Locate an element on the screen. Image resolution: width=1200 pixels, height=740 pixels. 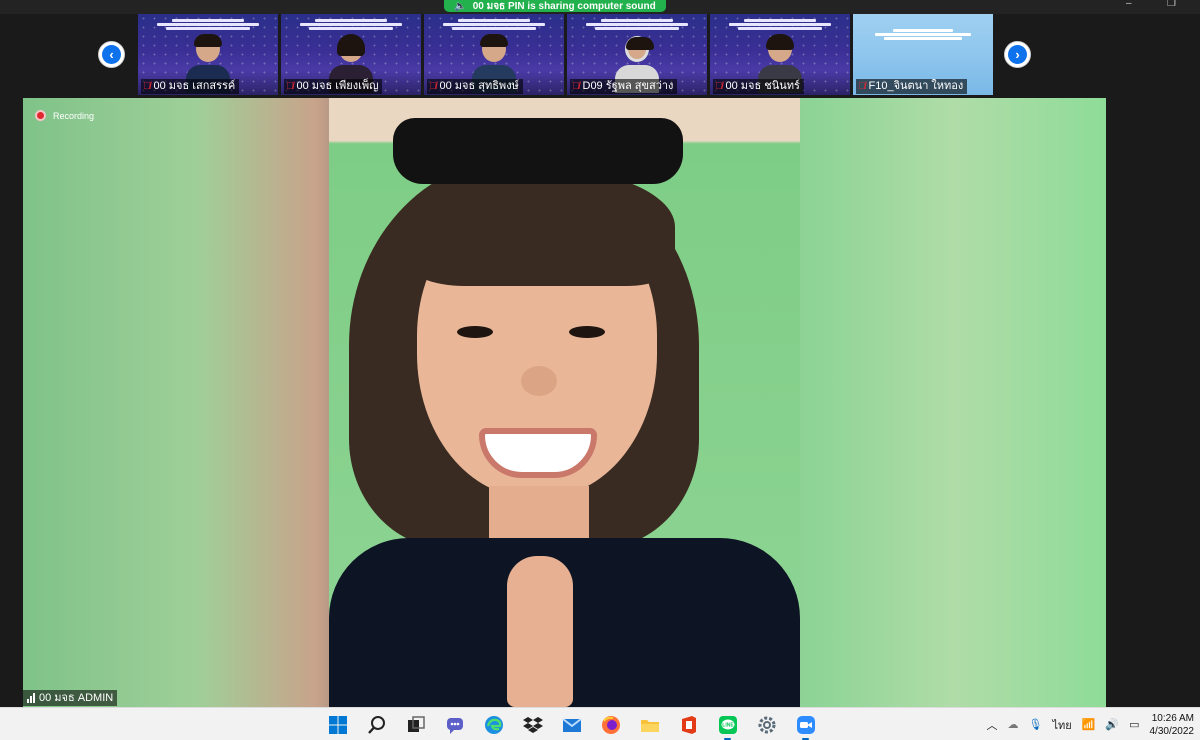
windows-icon is located at coordinates (337, 724).